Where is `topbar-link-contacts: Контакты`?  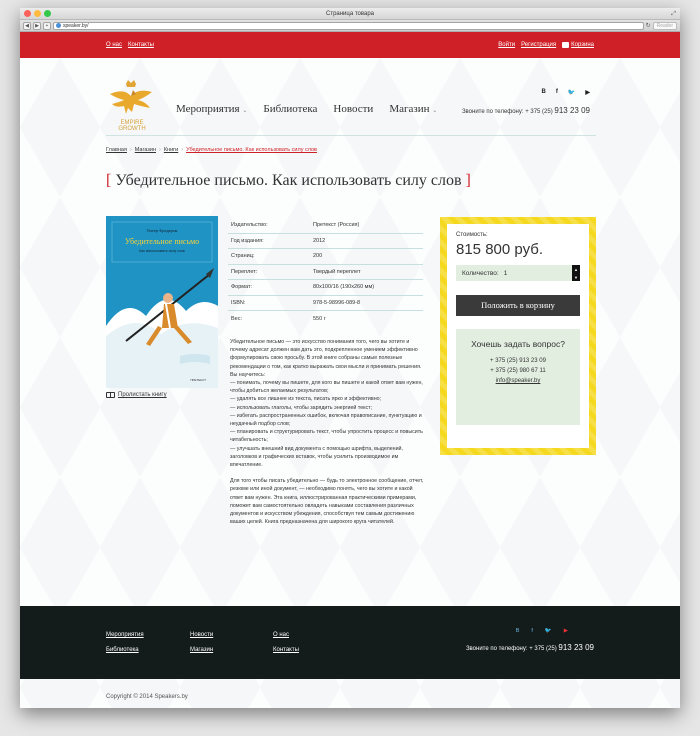
topbar-link-contacts: Контакты is located at coordinates (141, 45).